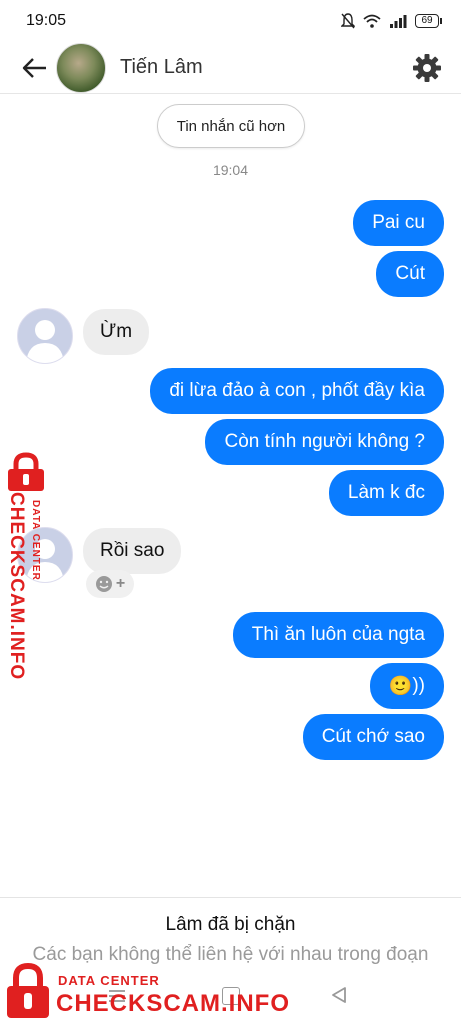  What do you see at coordinates (103, 584) in the screenshot?
I see `smiley-icon` at bounding box center [103, 584].